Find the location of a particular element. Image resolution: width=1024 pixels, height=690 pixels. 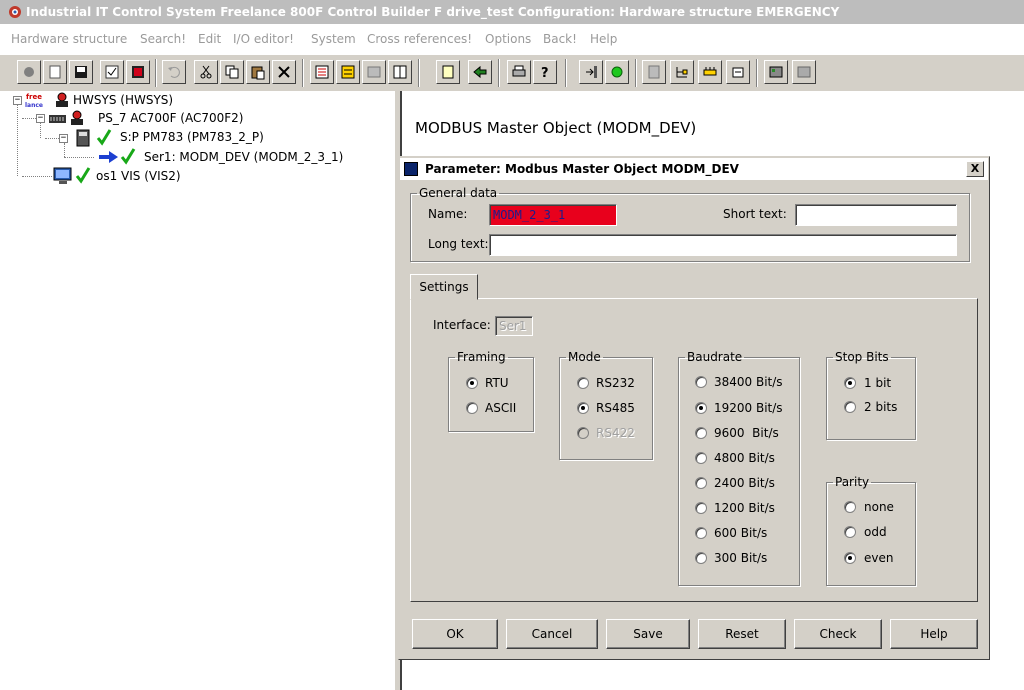

menu-system: System is located at coordinates (333, 39).